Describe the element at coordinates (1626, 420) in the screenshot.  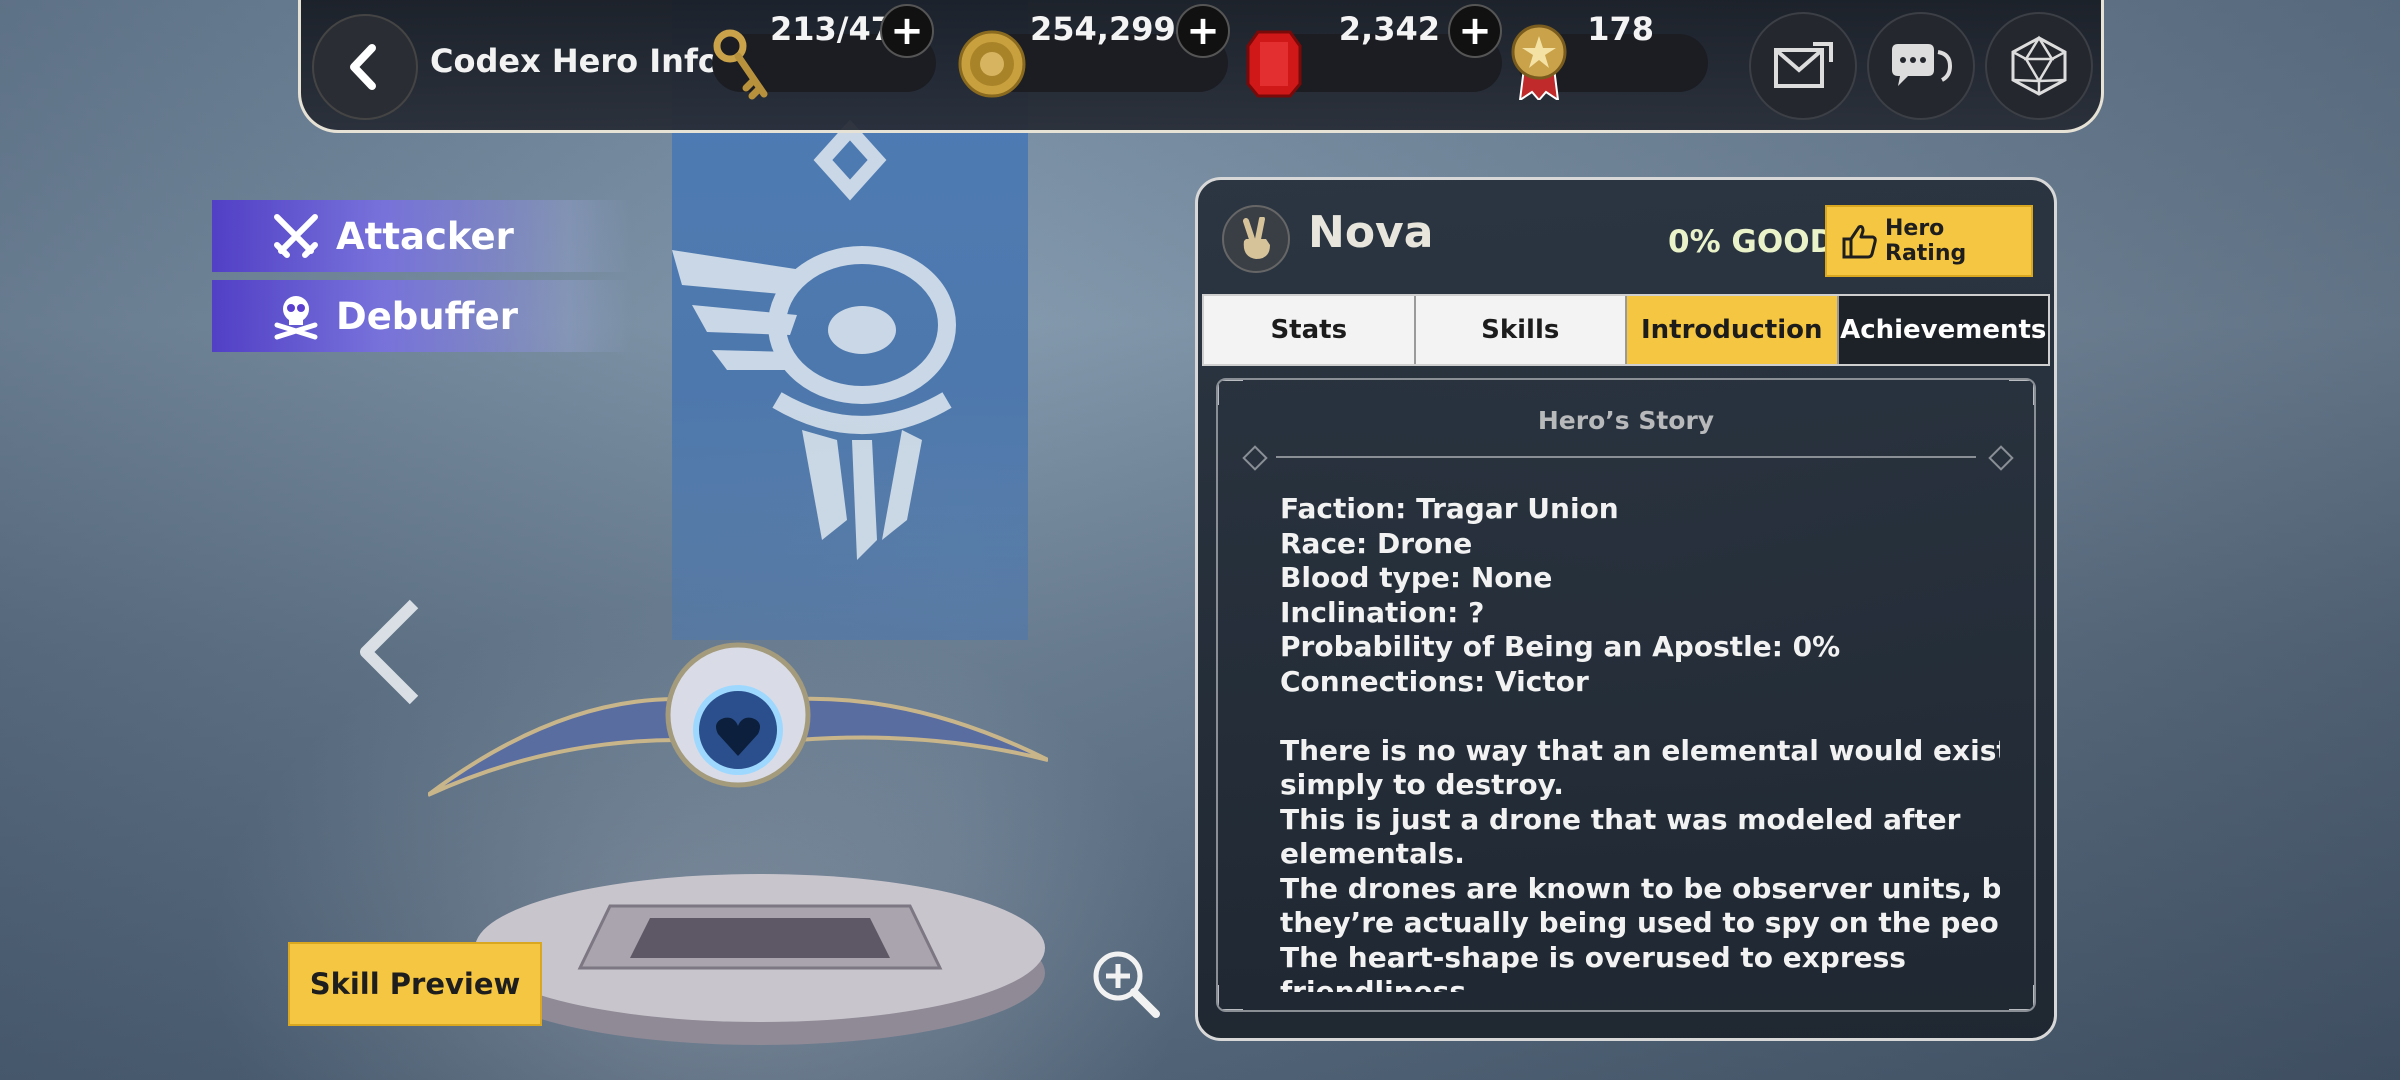
I see `story-title: Hero’s Story` at that location.